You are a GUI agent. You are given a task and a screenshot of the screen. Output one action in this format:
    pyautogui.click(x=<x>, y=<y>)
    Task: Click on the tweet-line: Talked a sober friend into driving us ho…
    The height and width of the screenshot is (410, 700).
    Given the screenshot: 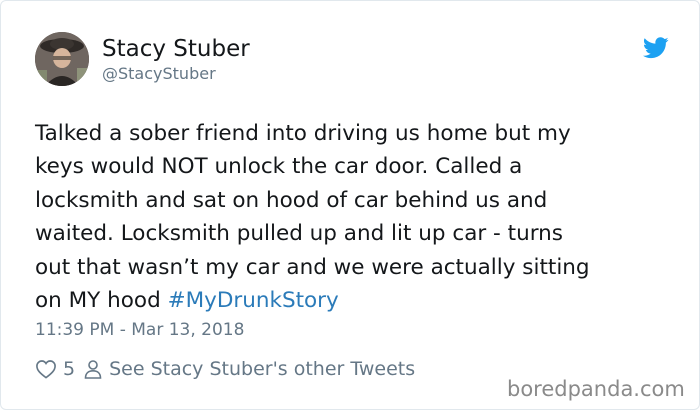 What is the action you would take?
    pyautogui.click(x=303, y=133)
    